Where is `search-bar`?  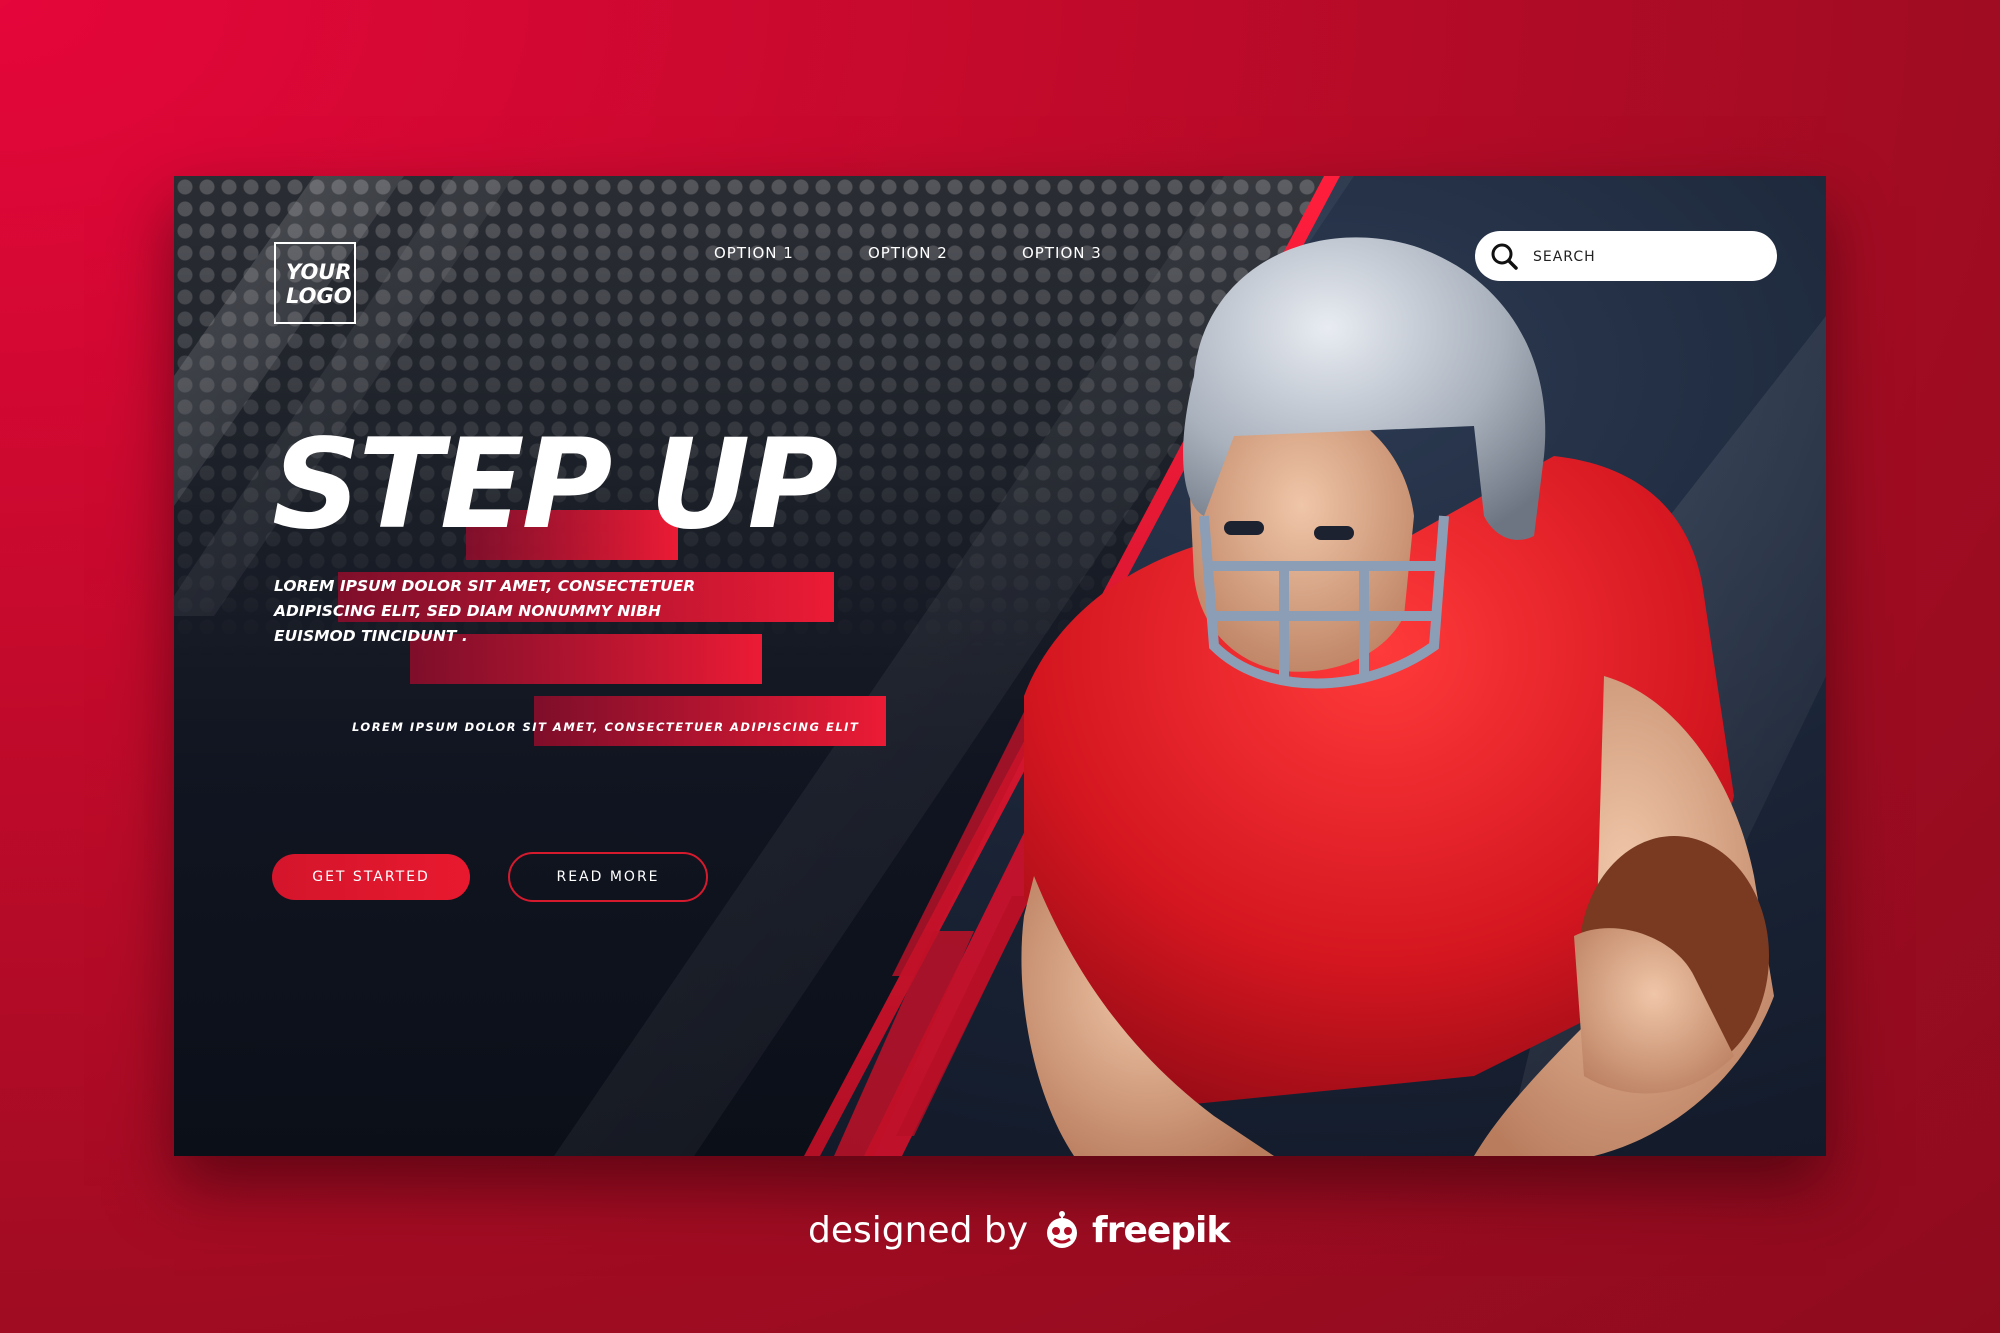 search-bar is located at coordinates (1626, 256).